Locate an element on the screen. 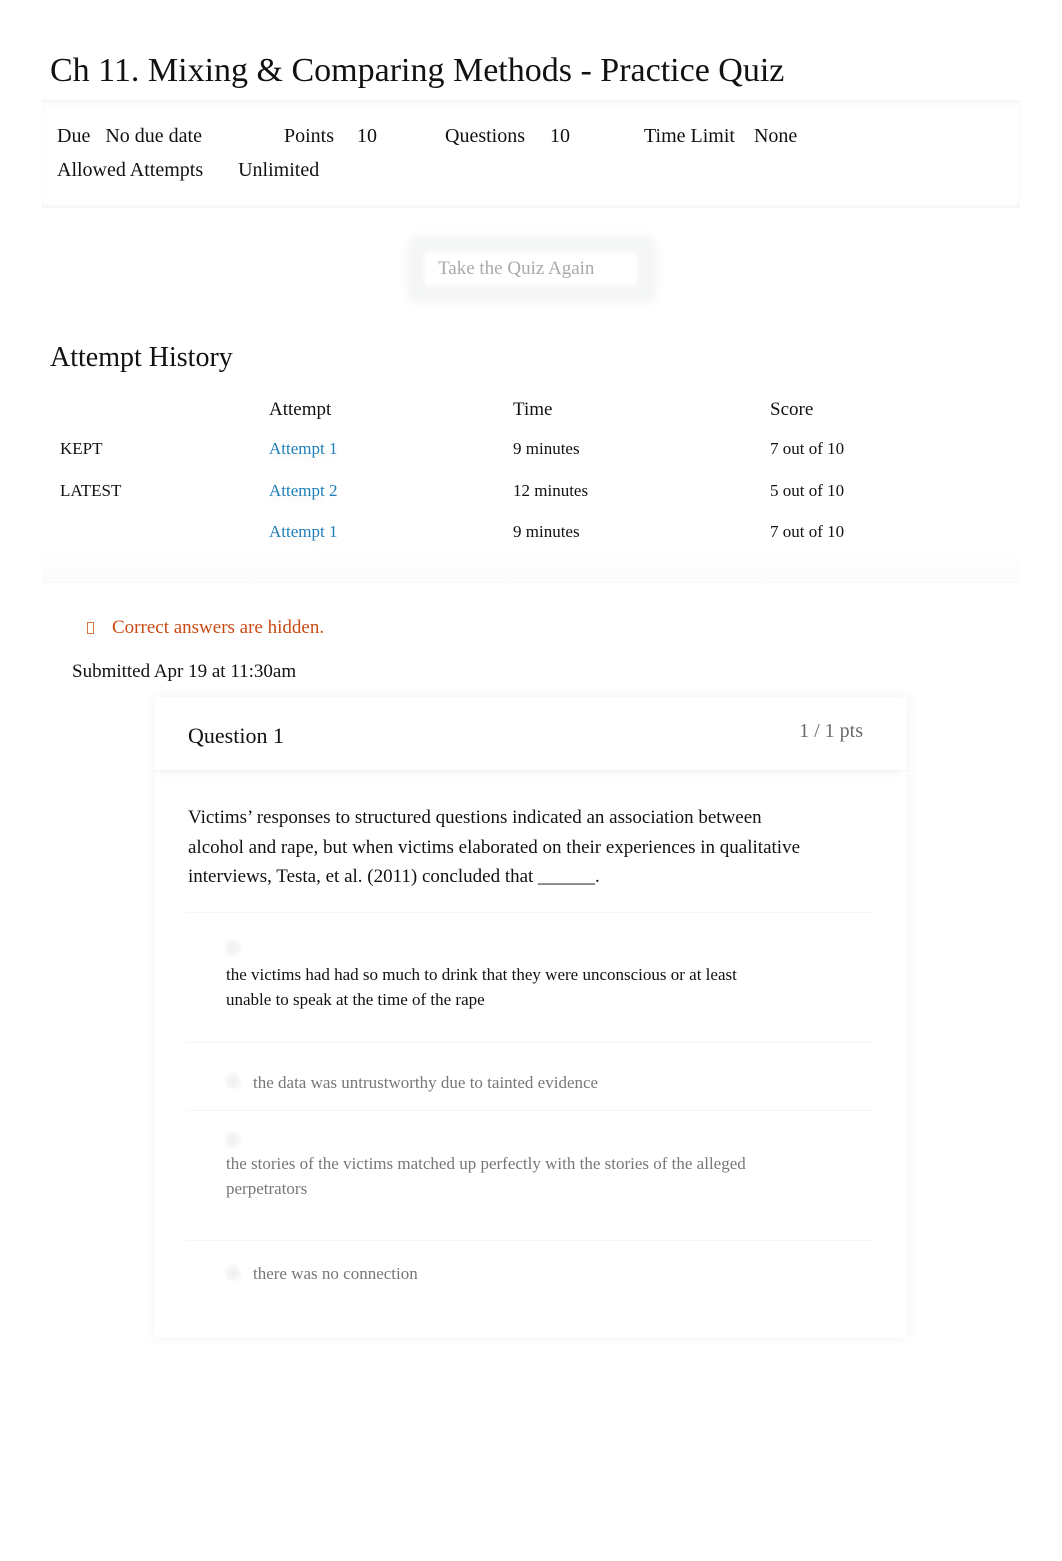  questions-label: Questions is located at coordinates (485, 136).